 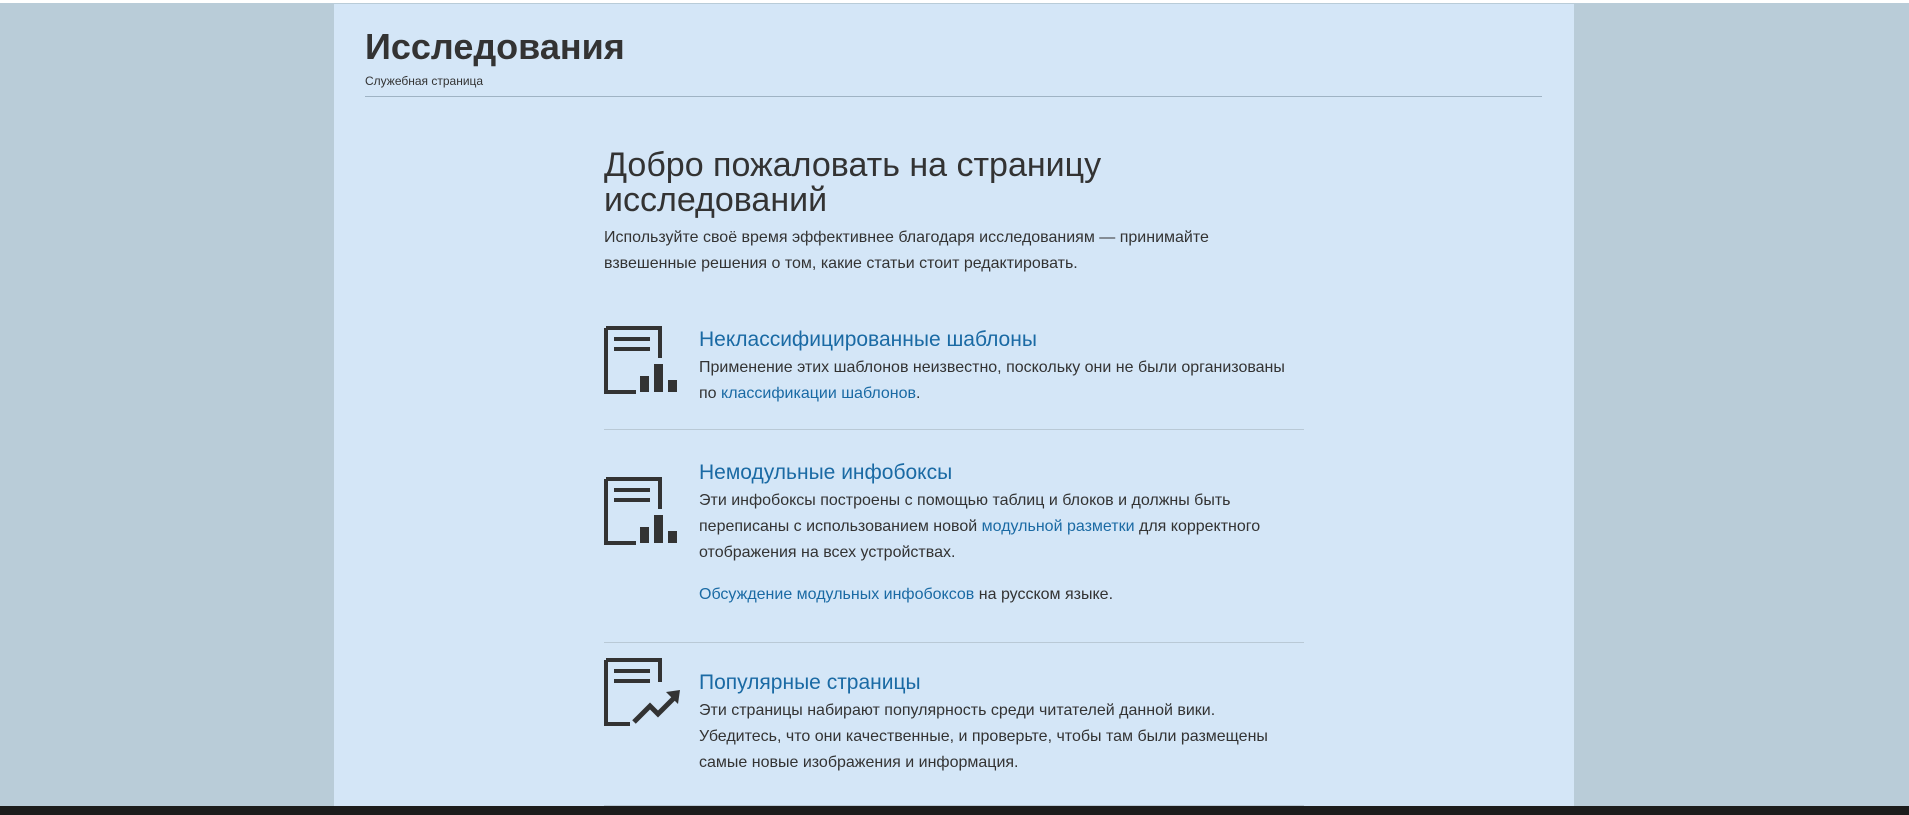 What do you see at coordinates (953, 60) in the screenshot?
I see `page-header: Исследования Служебная страница` at bounding box center [953, 60].